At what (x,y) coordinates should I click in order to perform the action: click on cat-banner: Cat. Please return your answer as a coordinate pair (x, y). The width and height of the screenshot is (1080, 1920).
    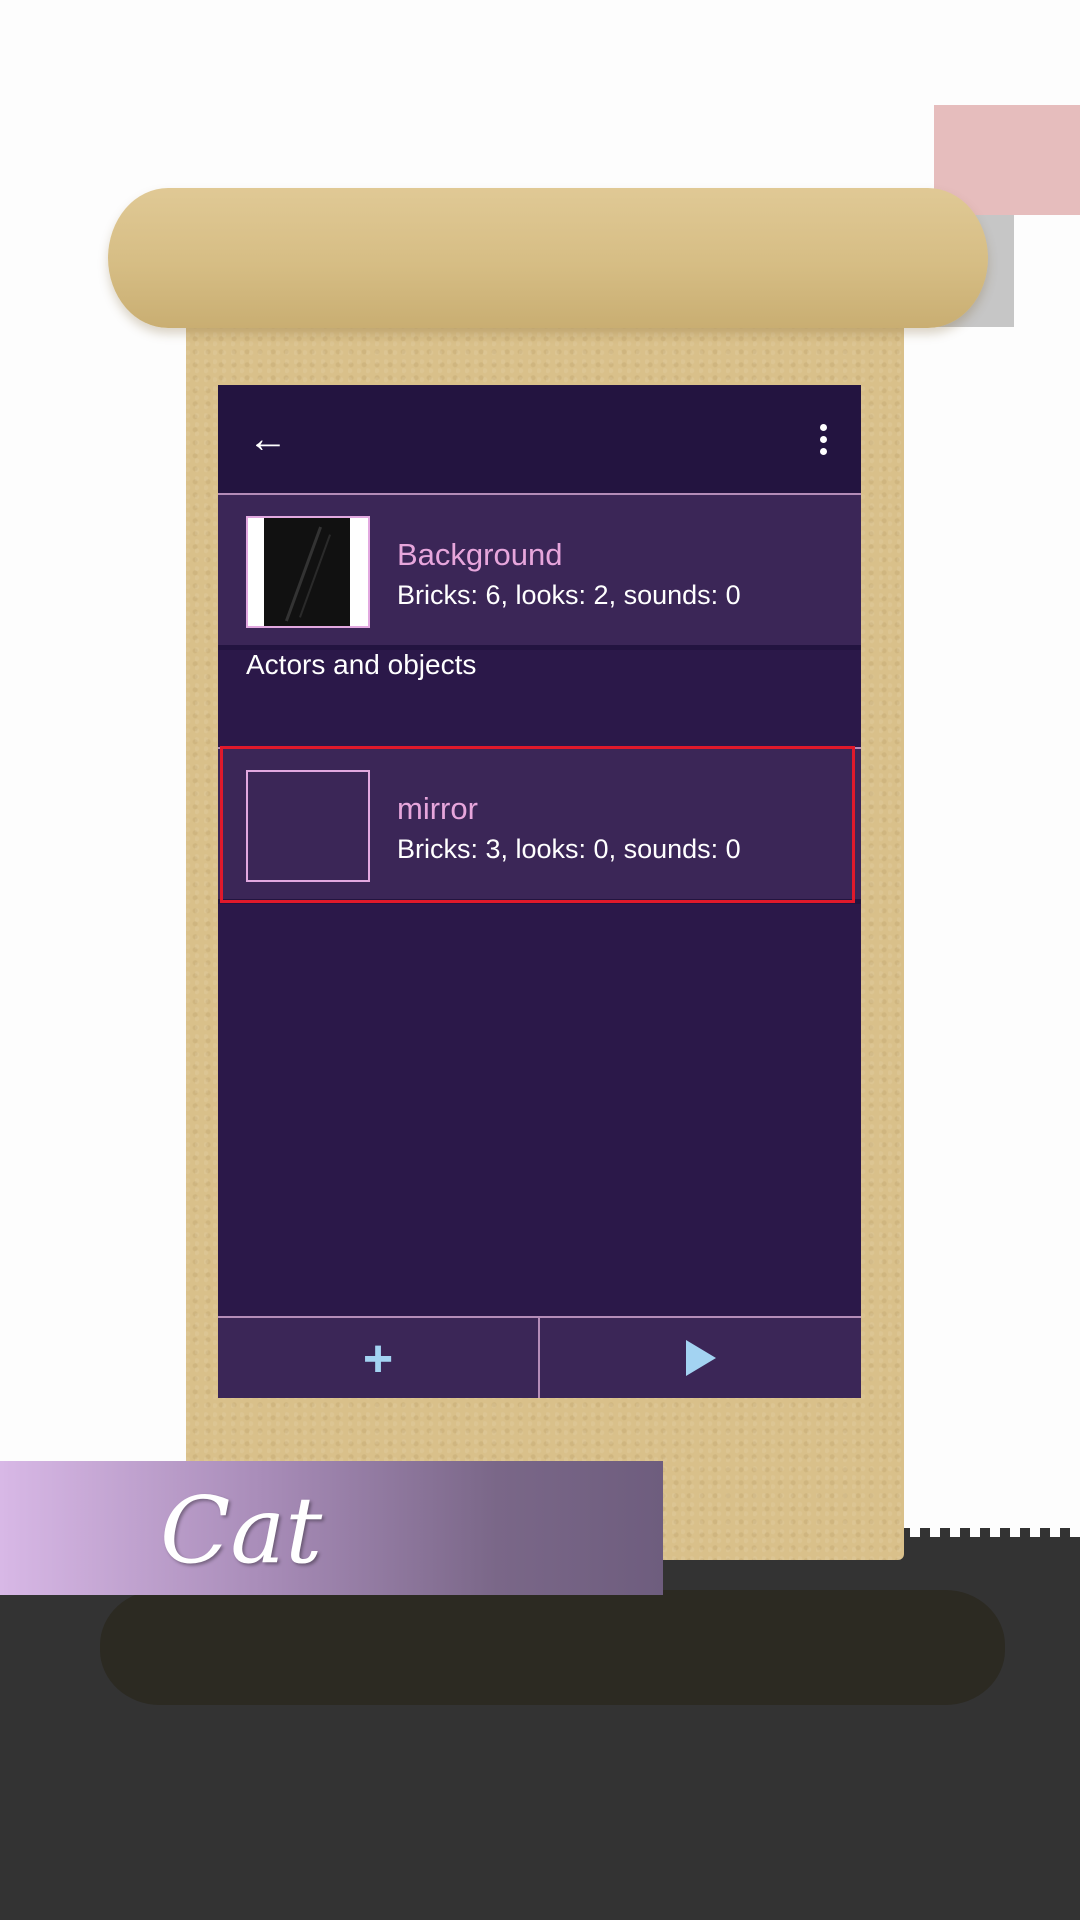
    Looking at the image, I should click on (331, 1528).